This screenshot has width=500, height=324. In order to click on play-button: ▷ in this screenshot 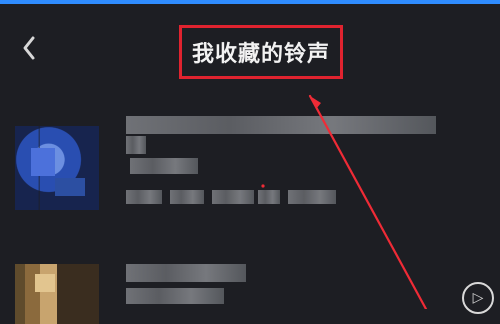, I will do `click(478, 298)`.